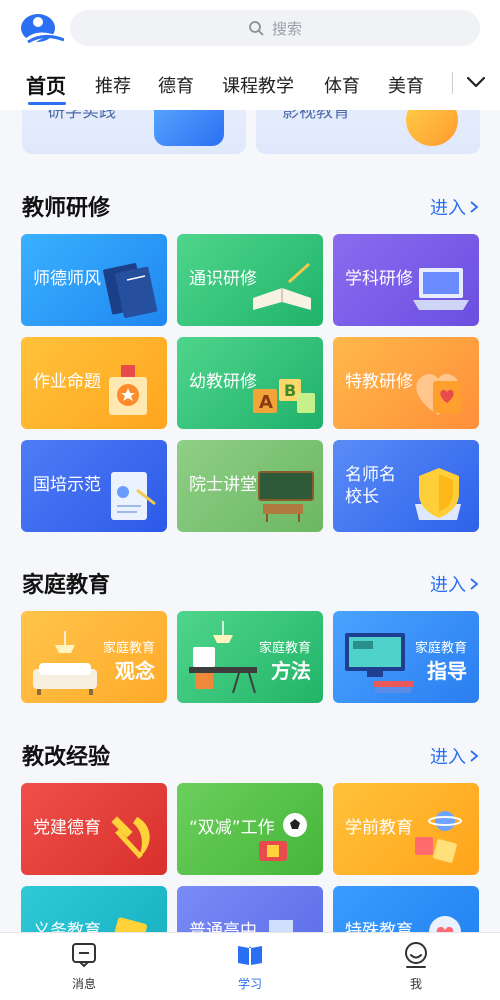  I want to click on card-label: 国培示范, so click(67, 485).